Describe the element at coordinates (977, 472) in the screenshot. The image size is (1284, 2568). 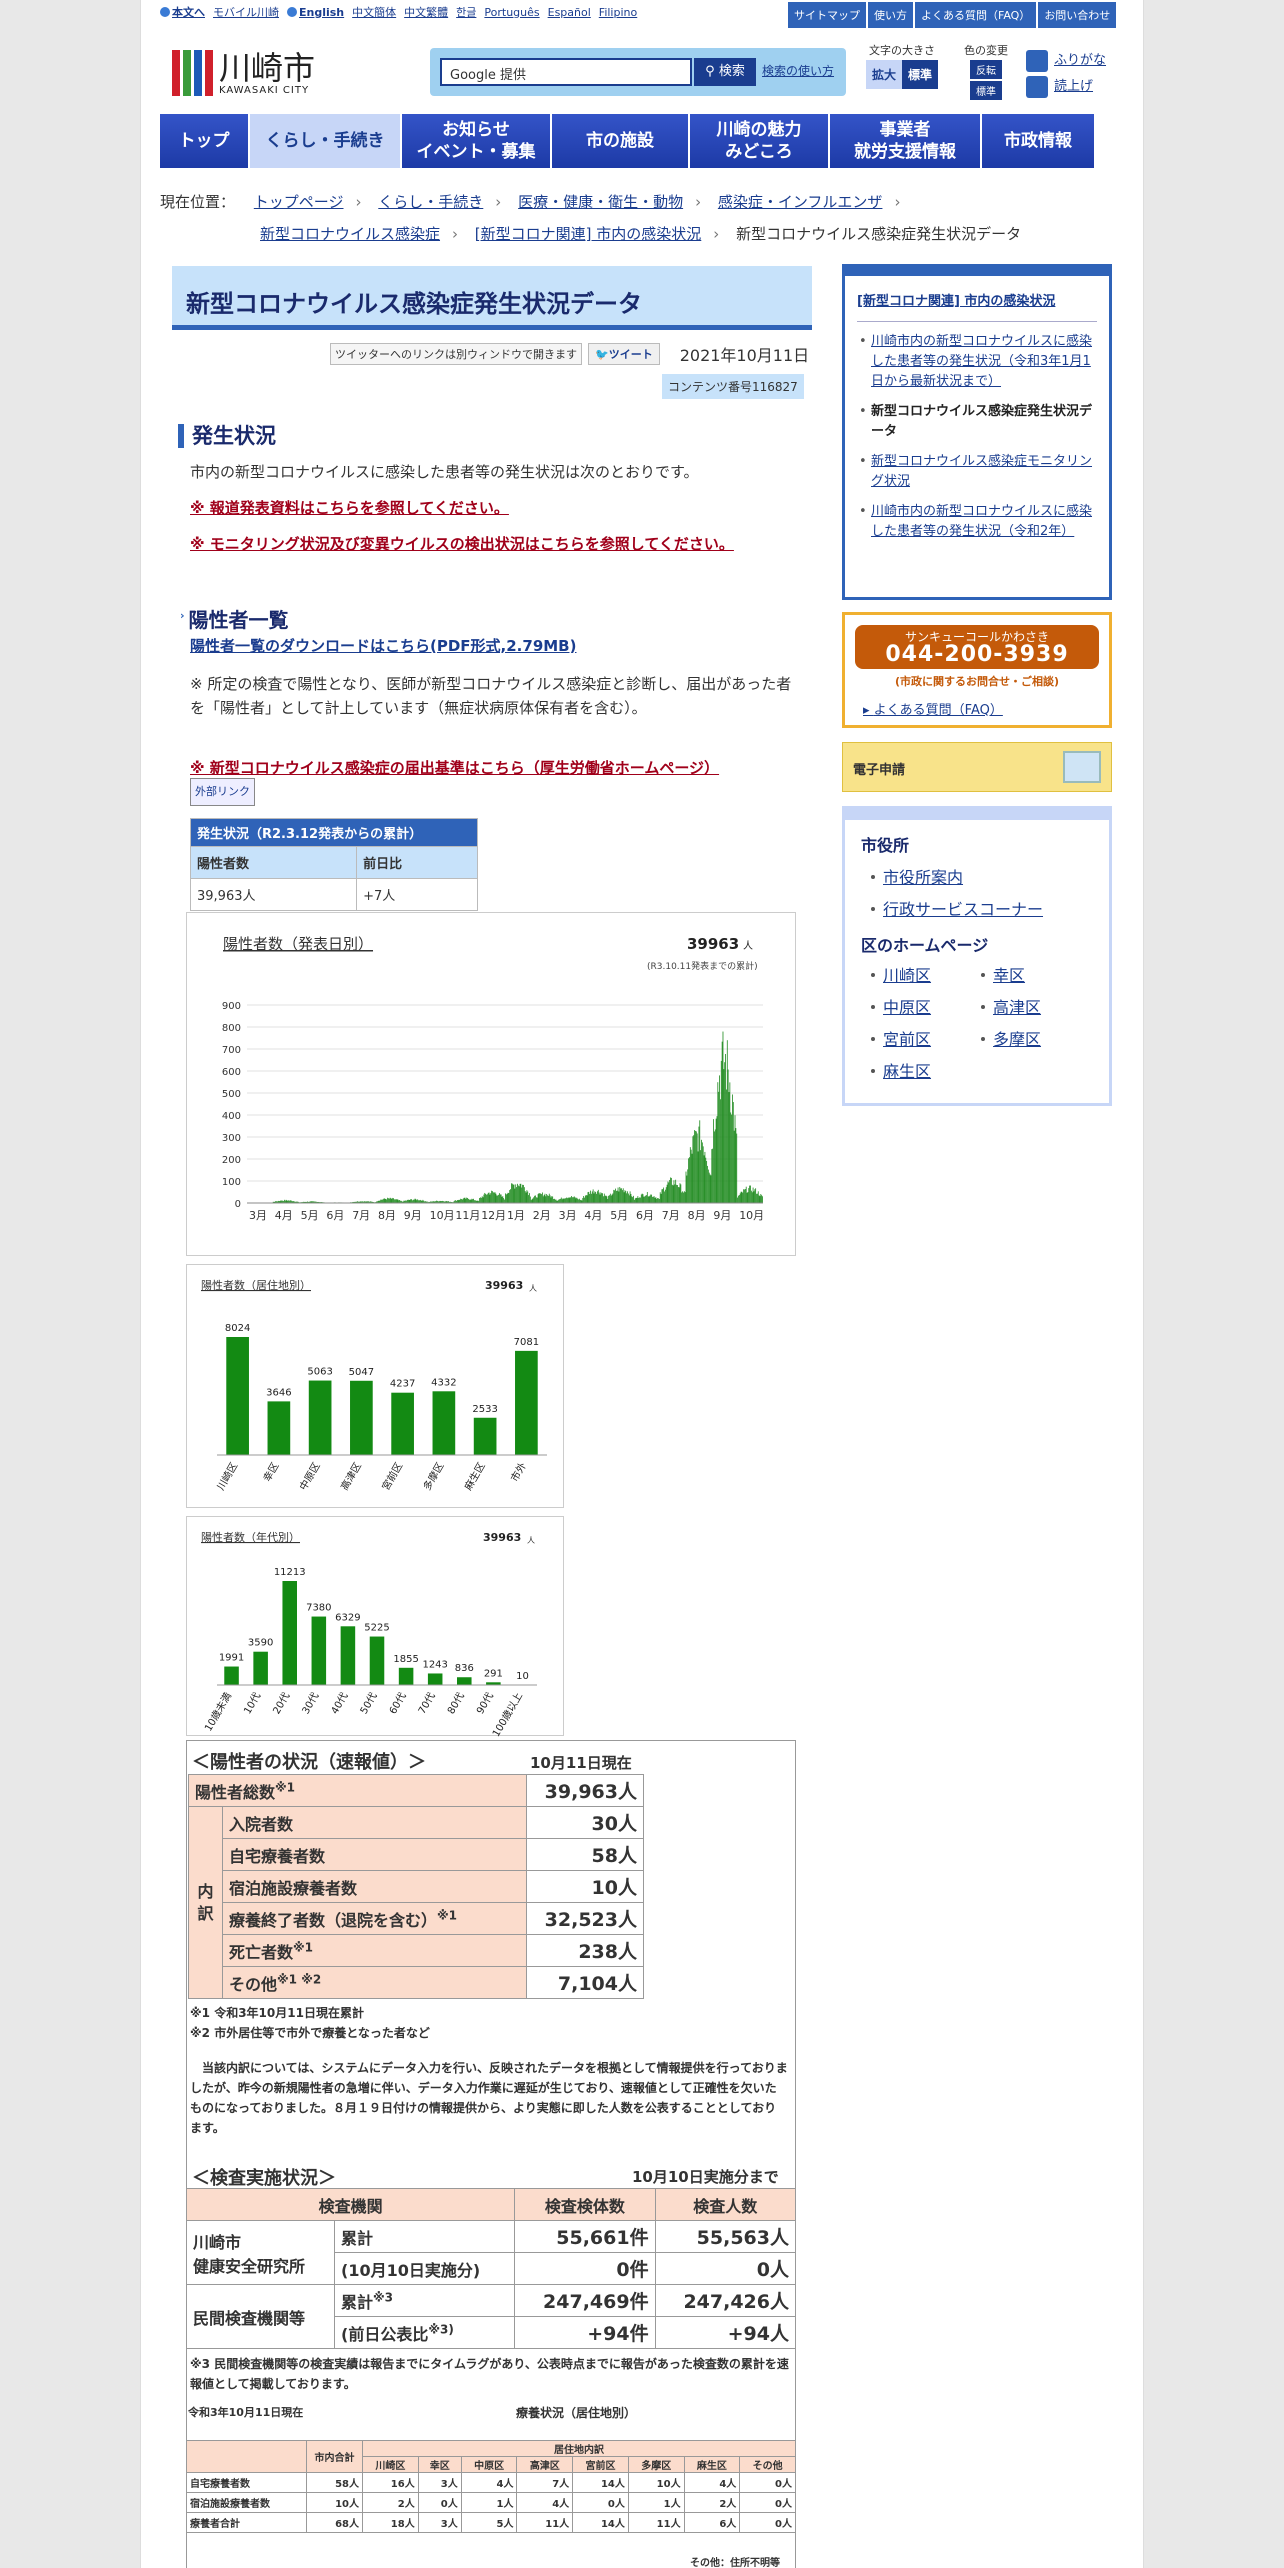
I see `related-item: 新型コロナウイルス感染症モニタリング状況` at that location.